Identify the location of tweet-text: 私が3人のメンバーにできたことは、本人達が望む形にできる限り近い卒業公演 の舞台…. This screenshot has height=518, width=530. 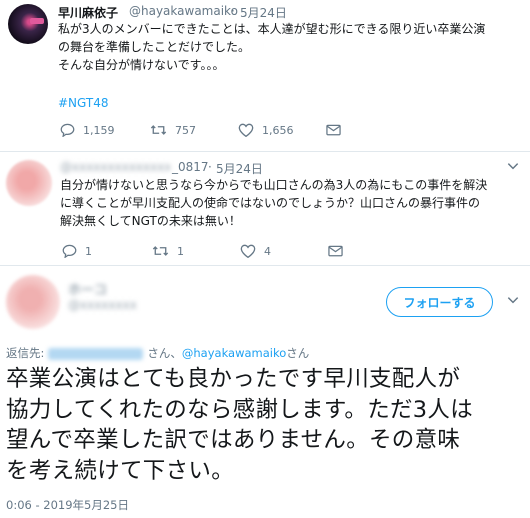
(271, 47).